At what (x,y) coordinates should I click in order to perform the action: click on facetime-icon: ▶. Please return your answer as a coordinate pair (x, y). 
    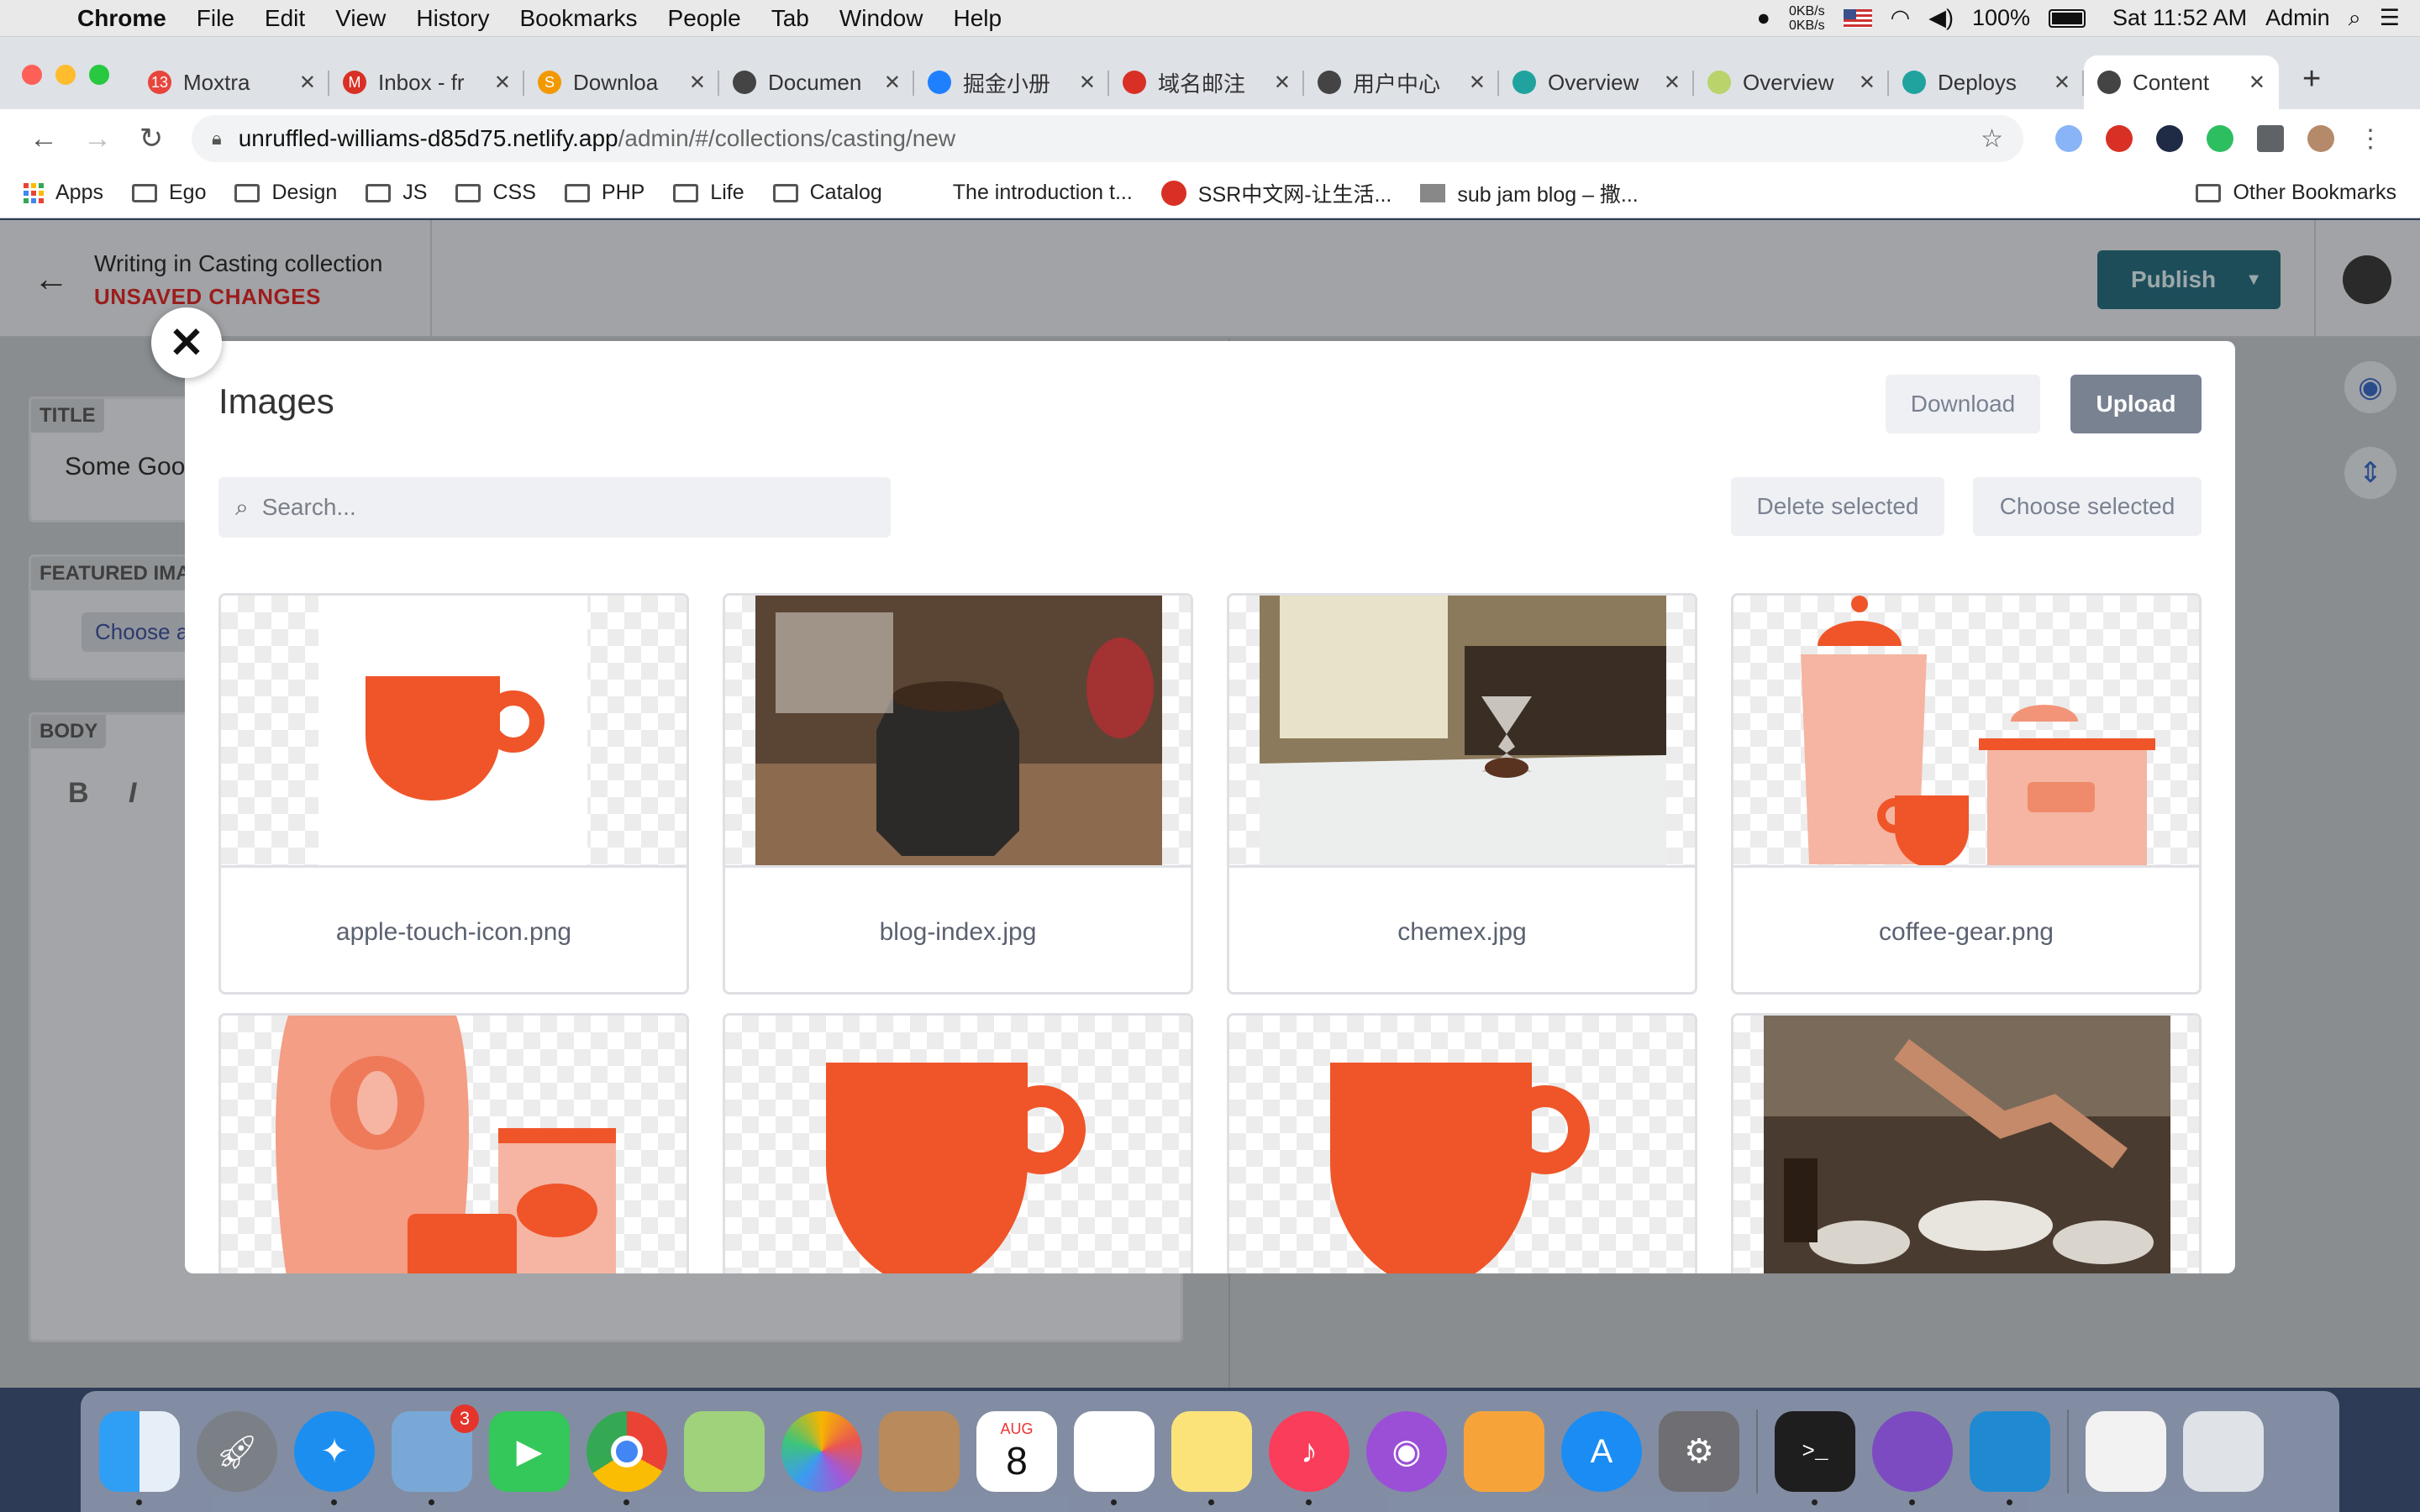
    Looking at the image, I should click on (529, 1451).